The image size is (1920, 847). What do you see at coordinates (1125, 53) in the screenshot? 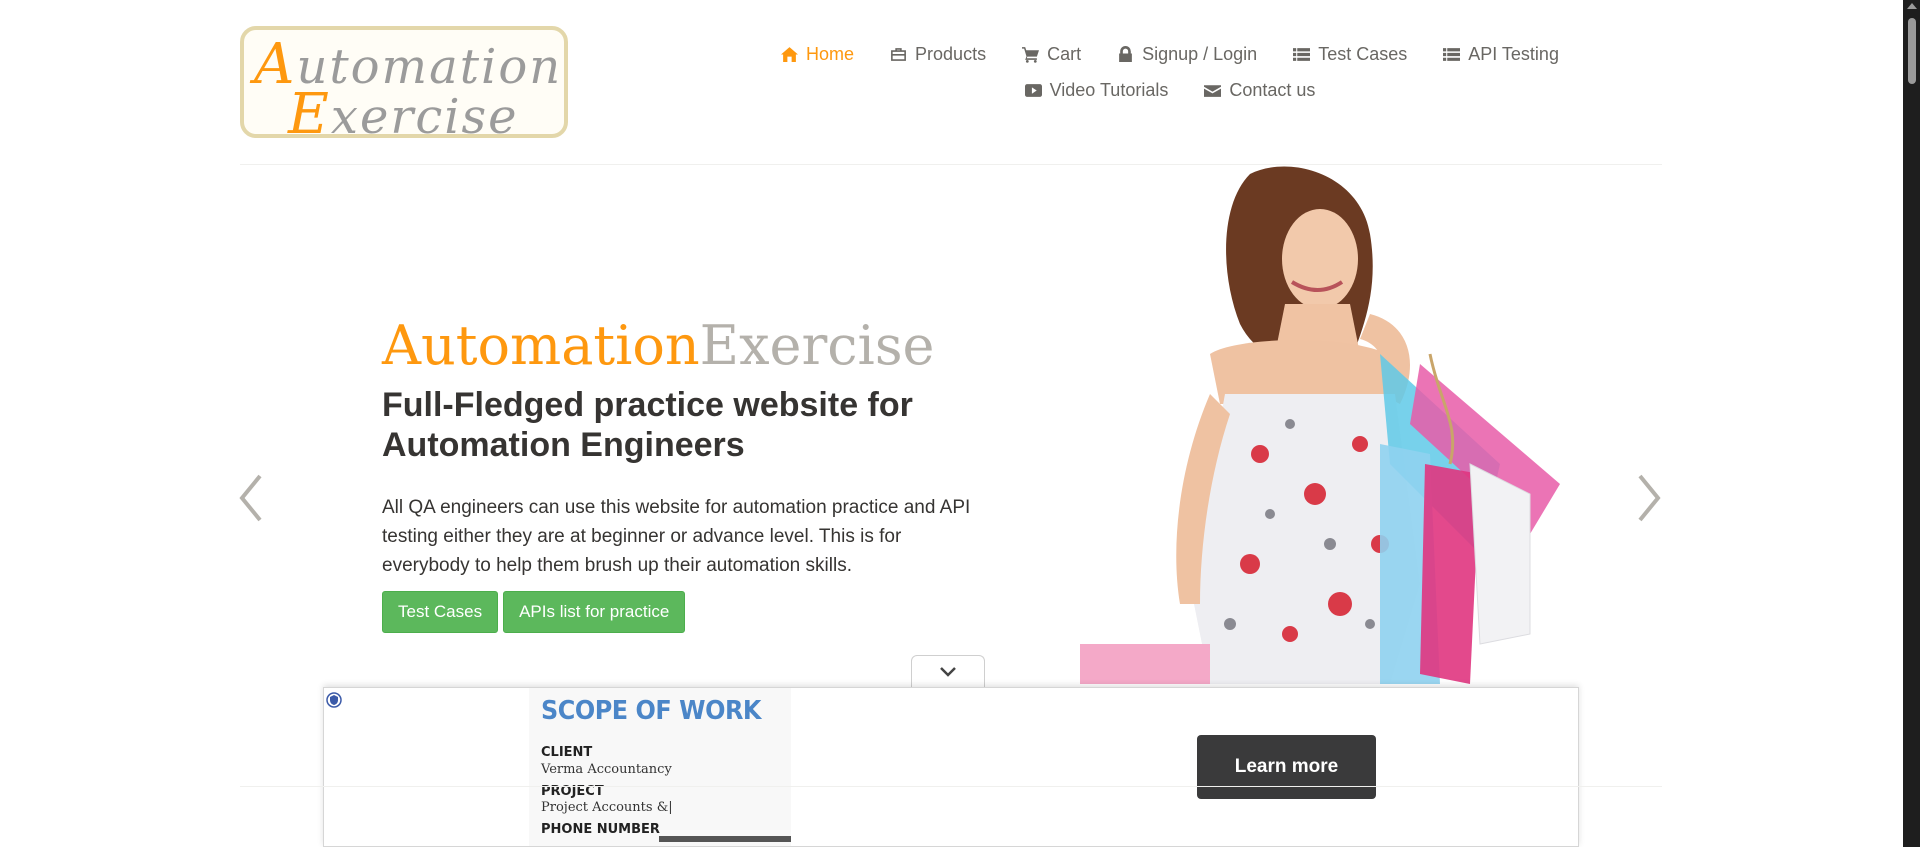
I see `lock-icon` at bounding box center [1125, 53].